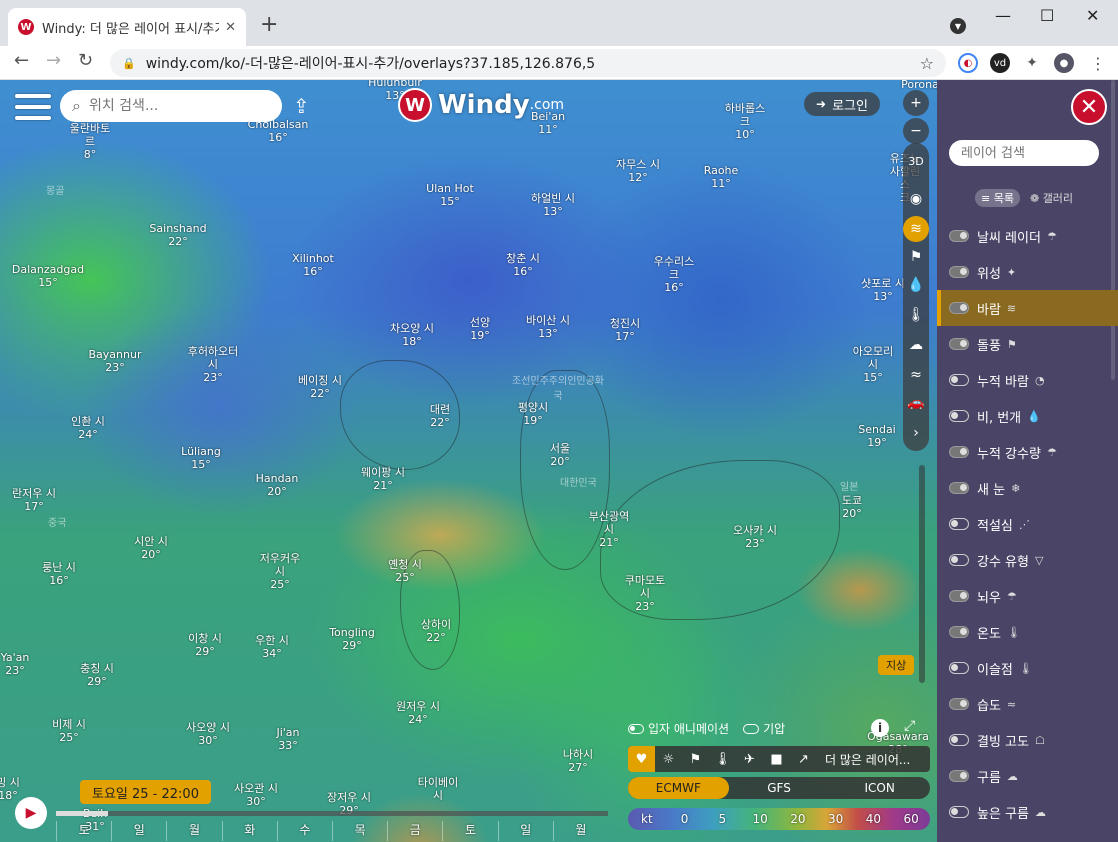  What do you see at coordinates (1027, 560) in the screenshot?
I see `layer-item: 강수 유형 ▽` at bounding box center [1027, 560].